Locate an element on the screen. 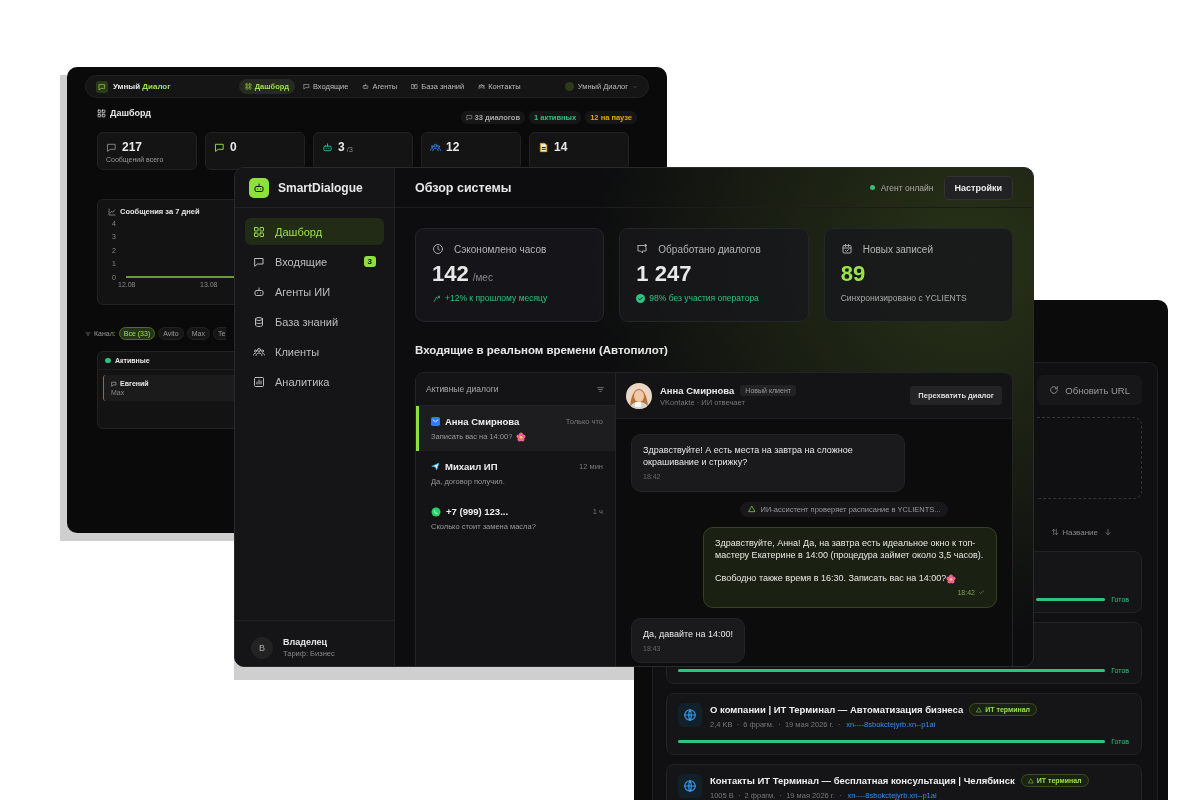 This screenshot has width=1200, height=800. whatsapp-icon is located at coordinates (436, 511).